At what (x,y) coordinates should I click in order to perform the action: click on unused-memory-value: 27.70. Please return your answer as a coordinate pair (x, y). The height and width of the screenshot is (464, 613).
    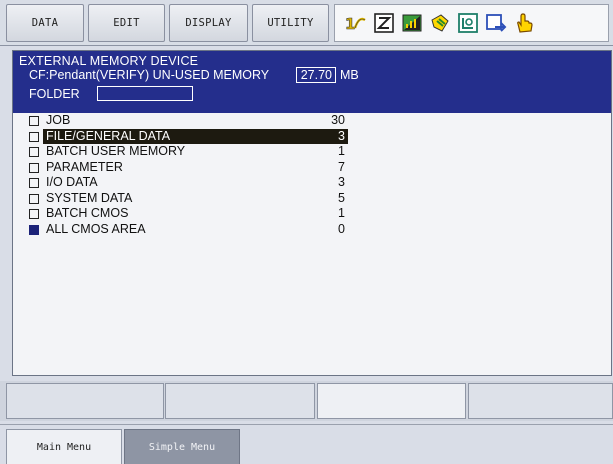
    Looking at the image, I should click on (316, 75).